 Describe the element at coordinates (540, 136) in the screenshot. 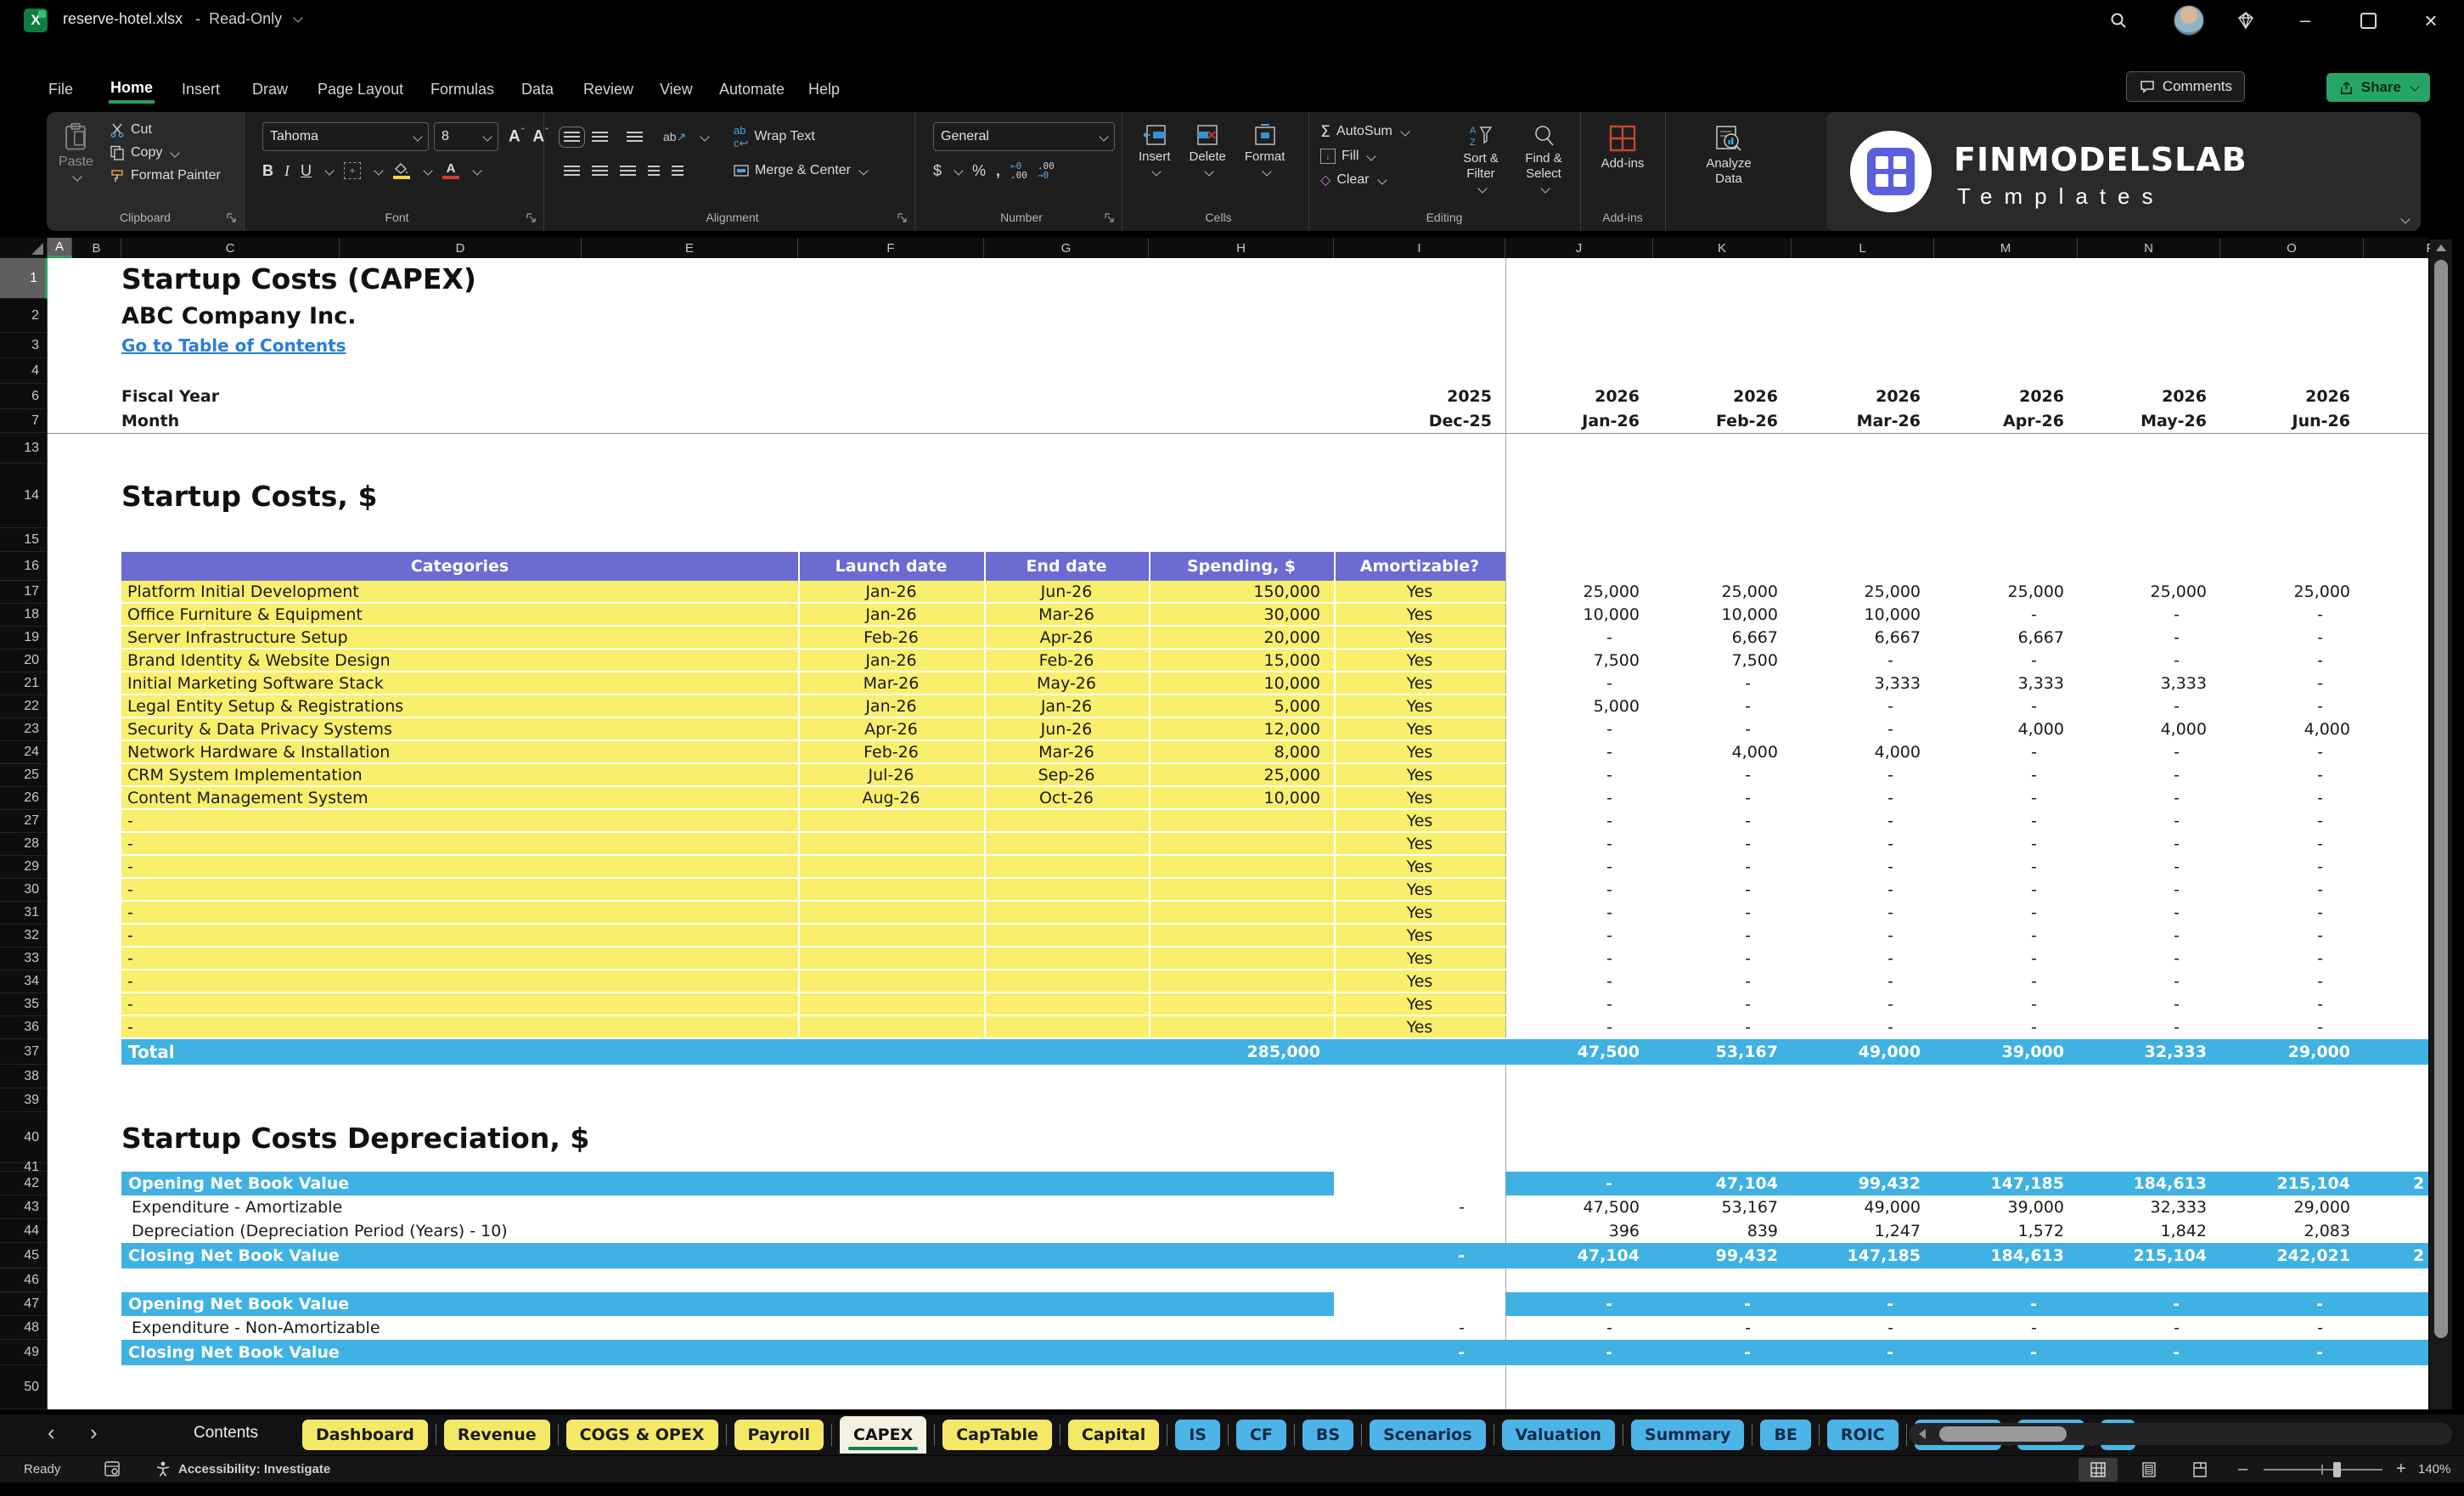

I see `decrease-font-size-button: Aˇ` at that location.